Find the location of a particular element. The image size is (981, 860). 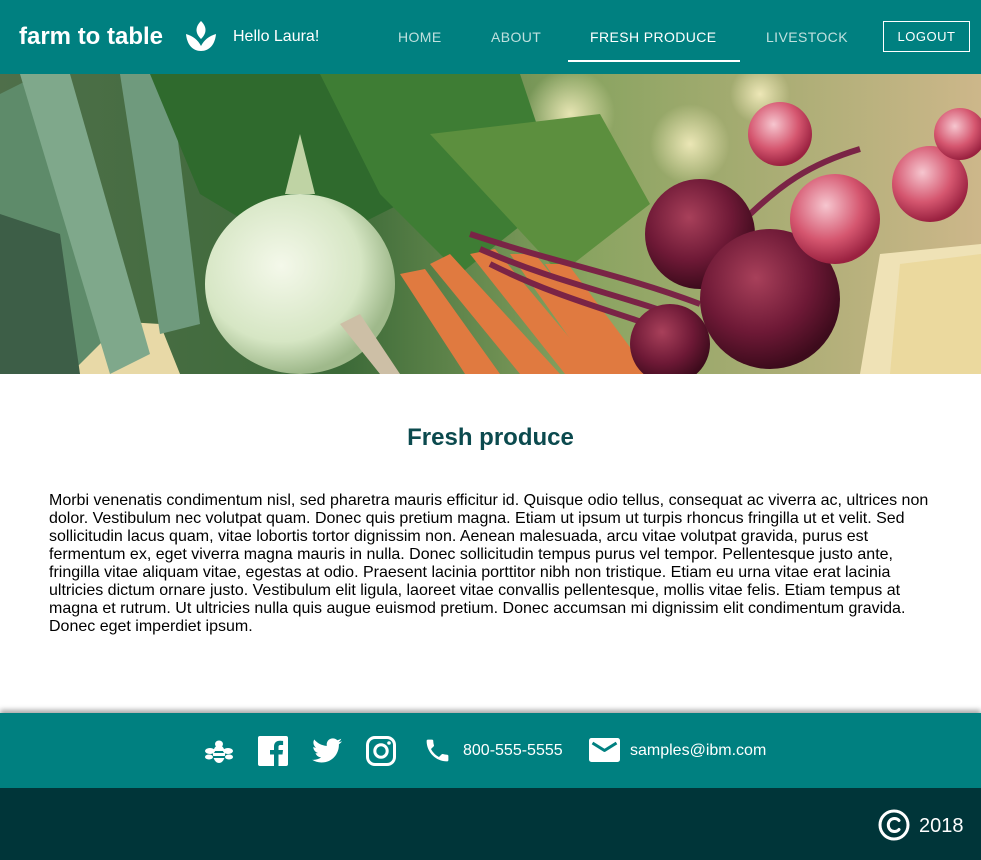

nav-fresh-produce: FRESH PRODUCE is located at coordinates (653, 37).